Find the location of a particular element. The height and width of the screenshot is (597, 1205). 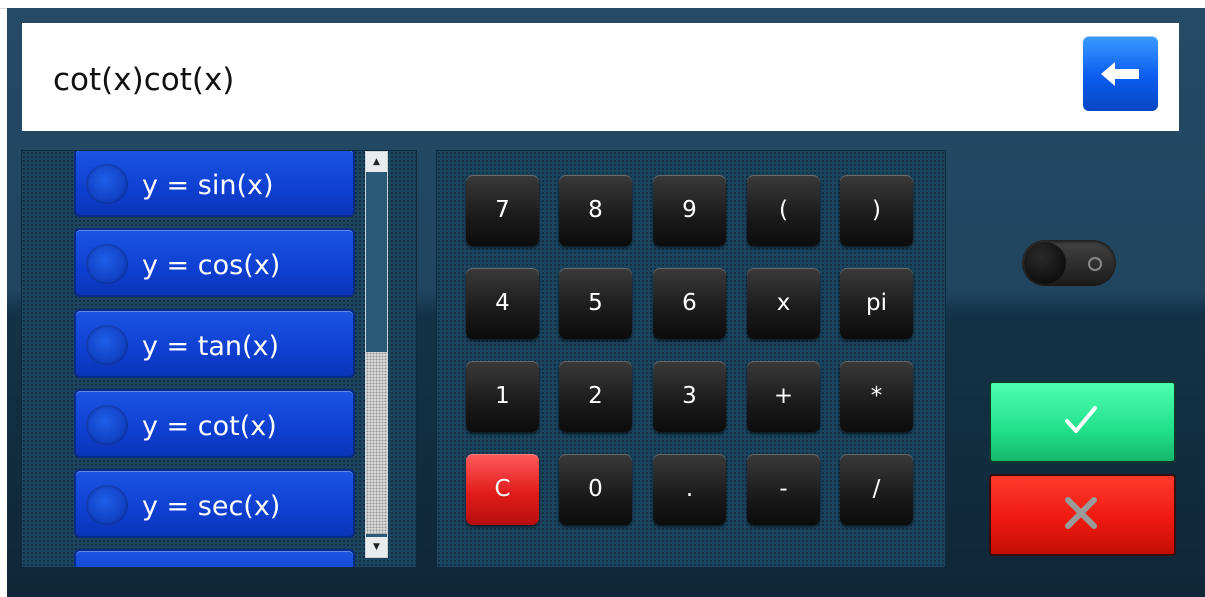

key-4: 4 is located at coordinates (502, 303).